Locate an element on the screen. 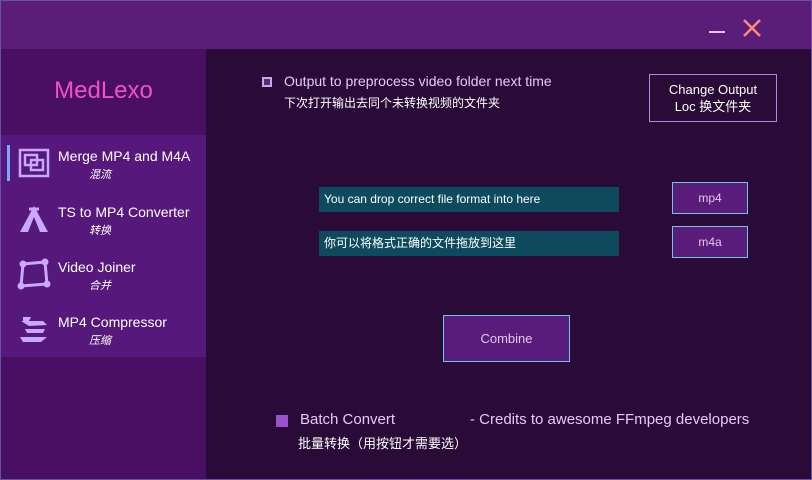 Image resolution: width=812 pixels, height=480 pixels. batch-convert-label-cn: 批量转换（用按钮才需要选） is located at coordinates (383, 444).